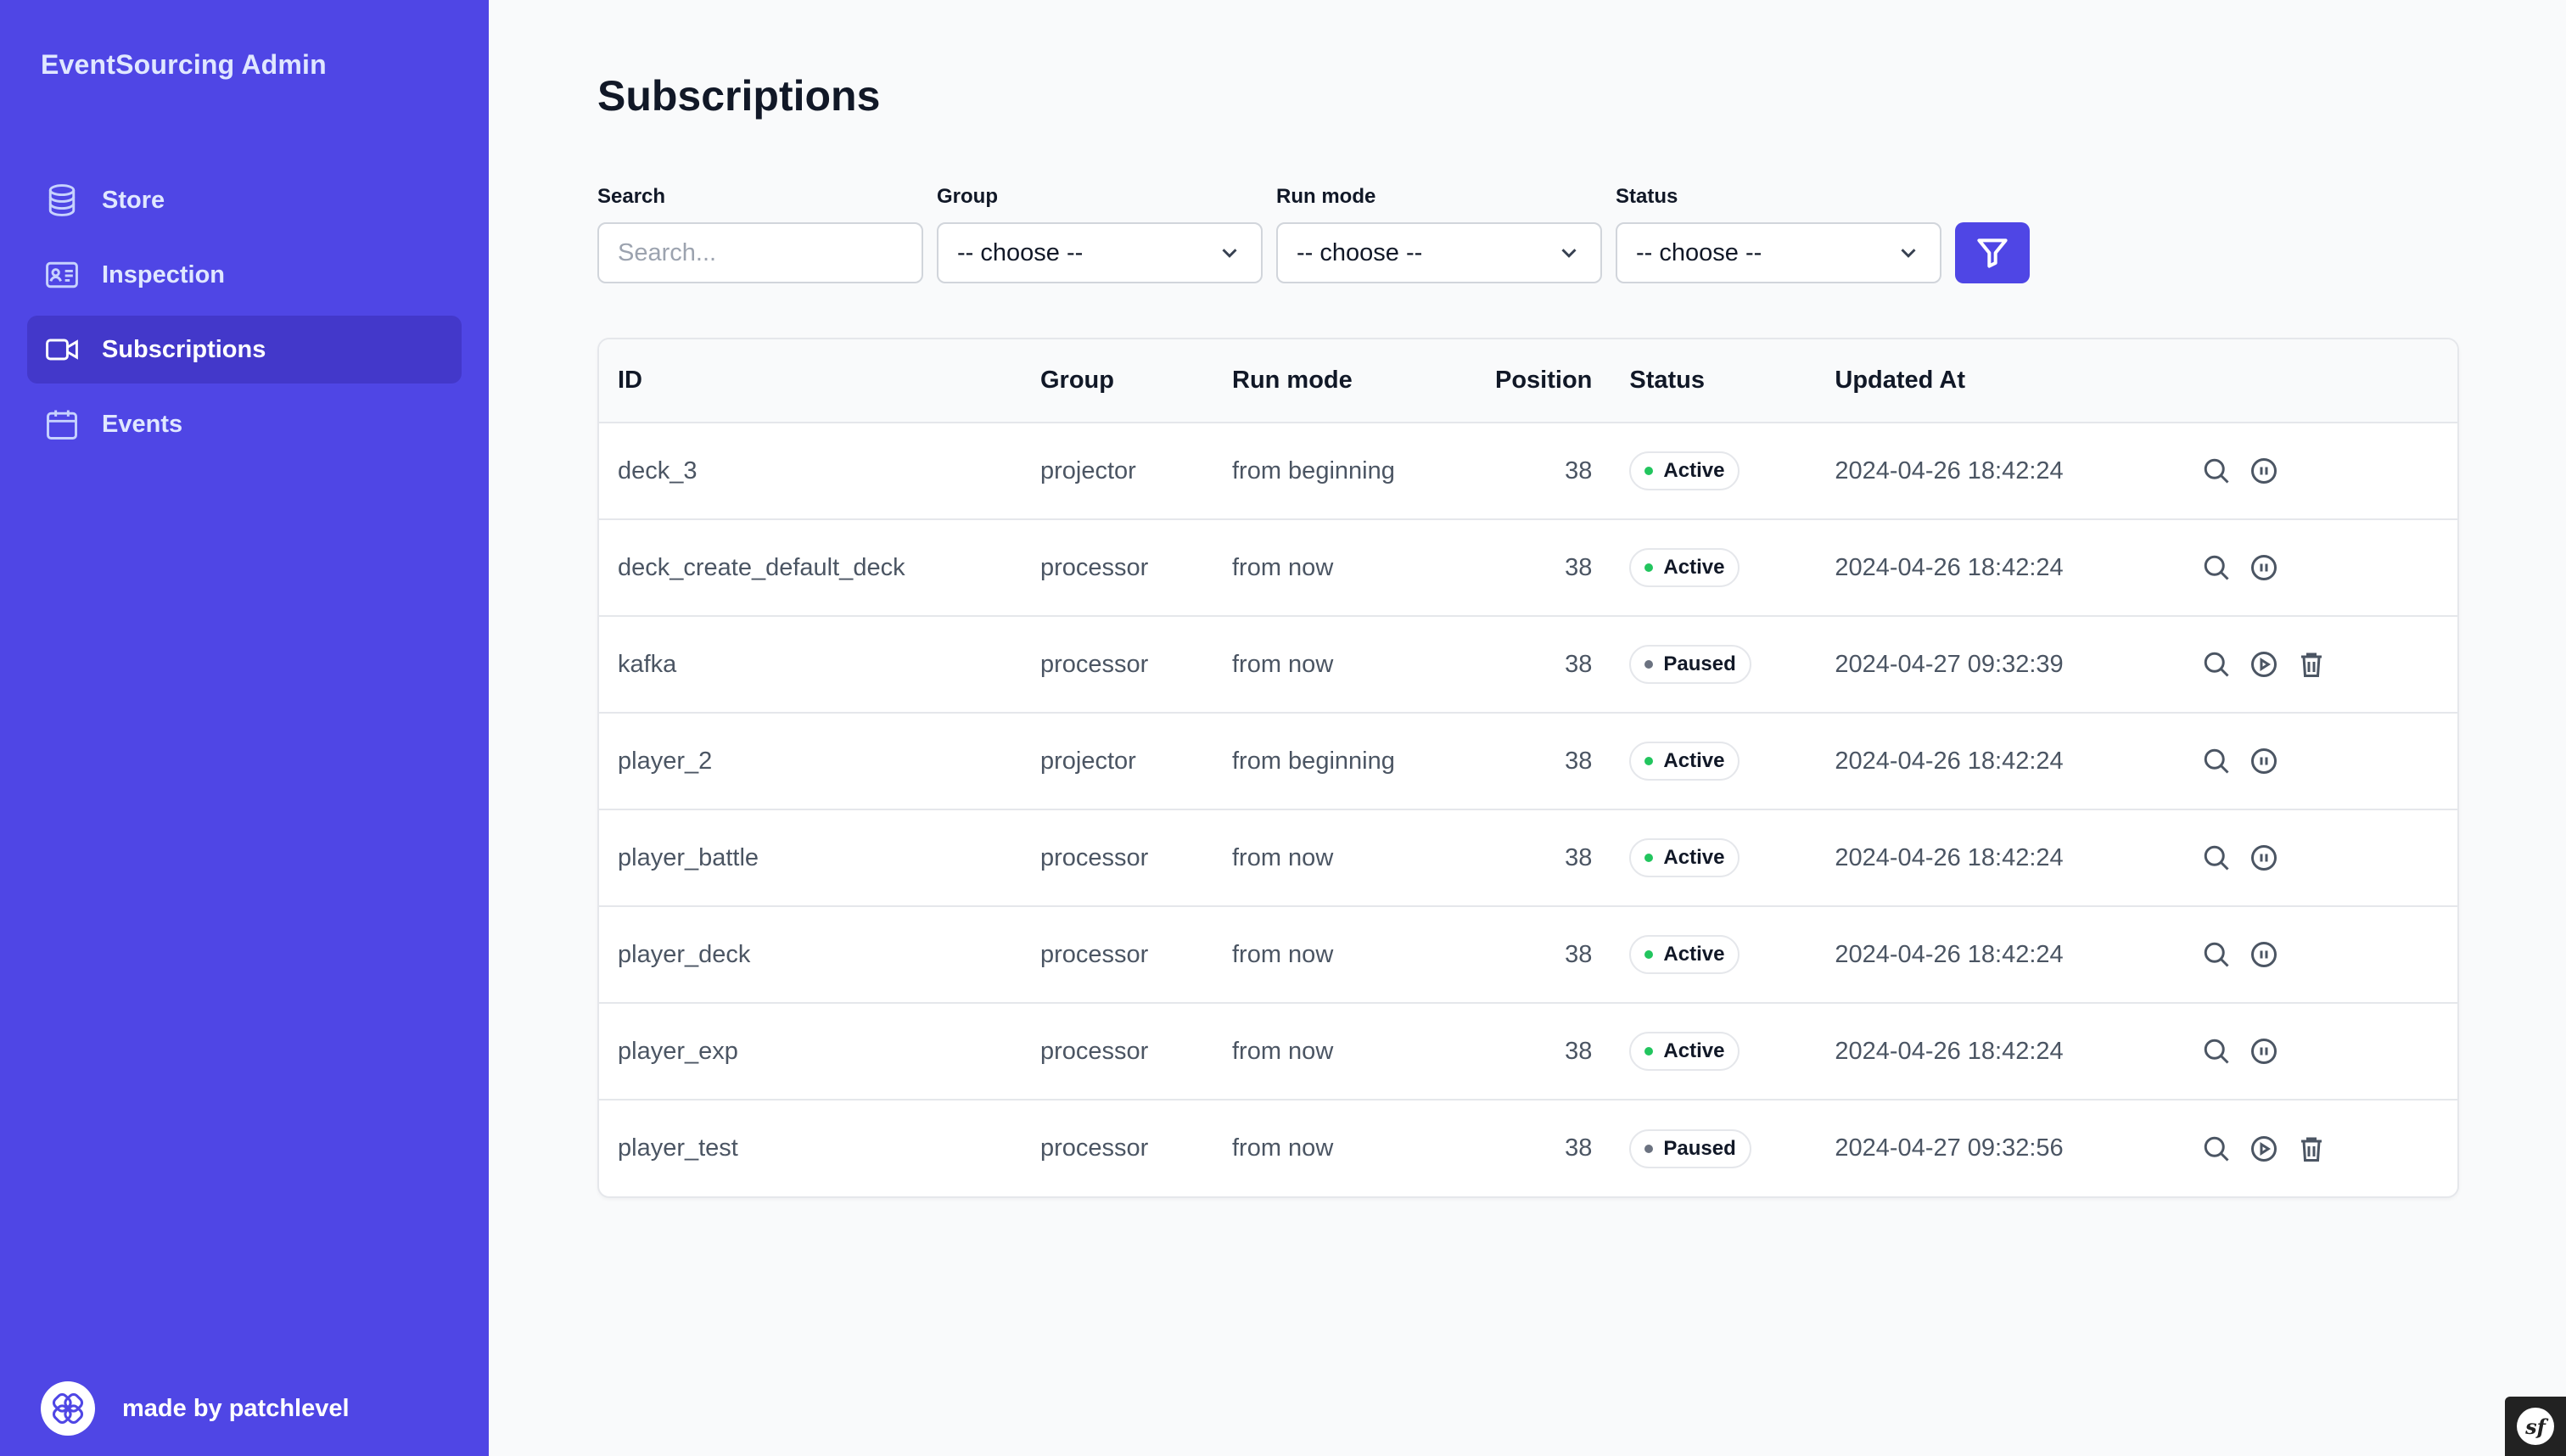 This screenshot has height=1456, width=2566. I want to click on patchlevel-logo, so click(68, 1408).